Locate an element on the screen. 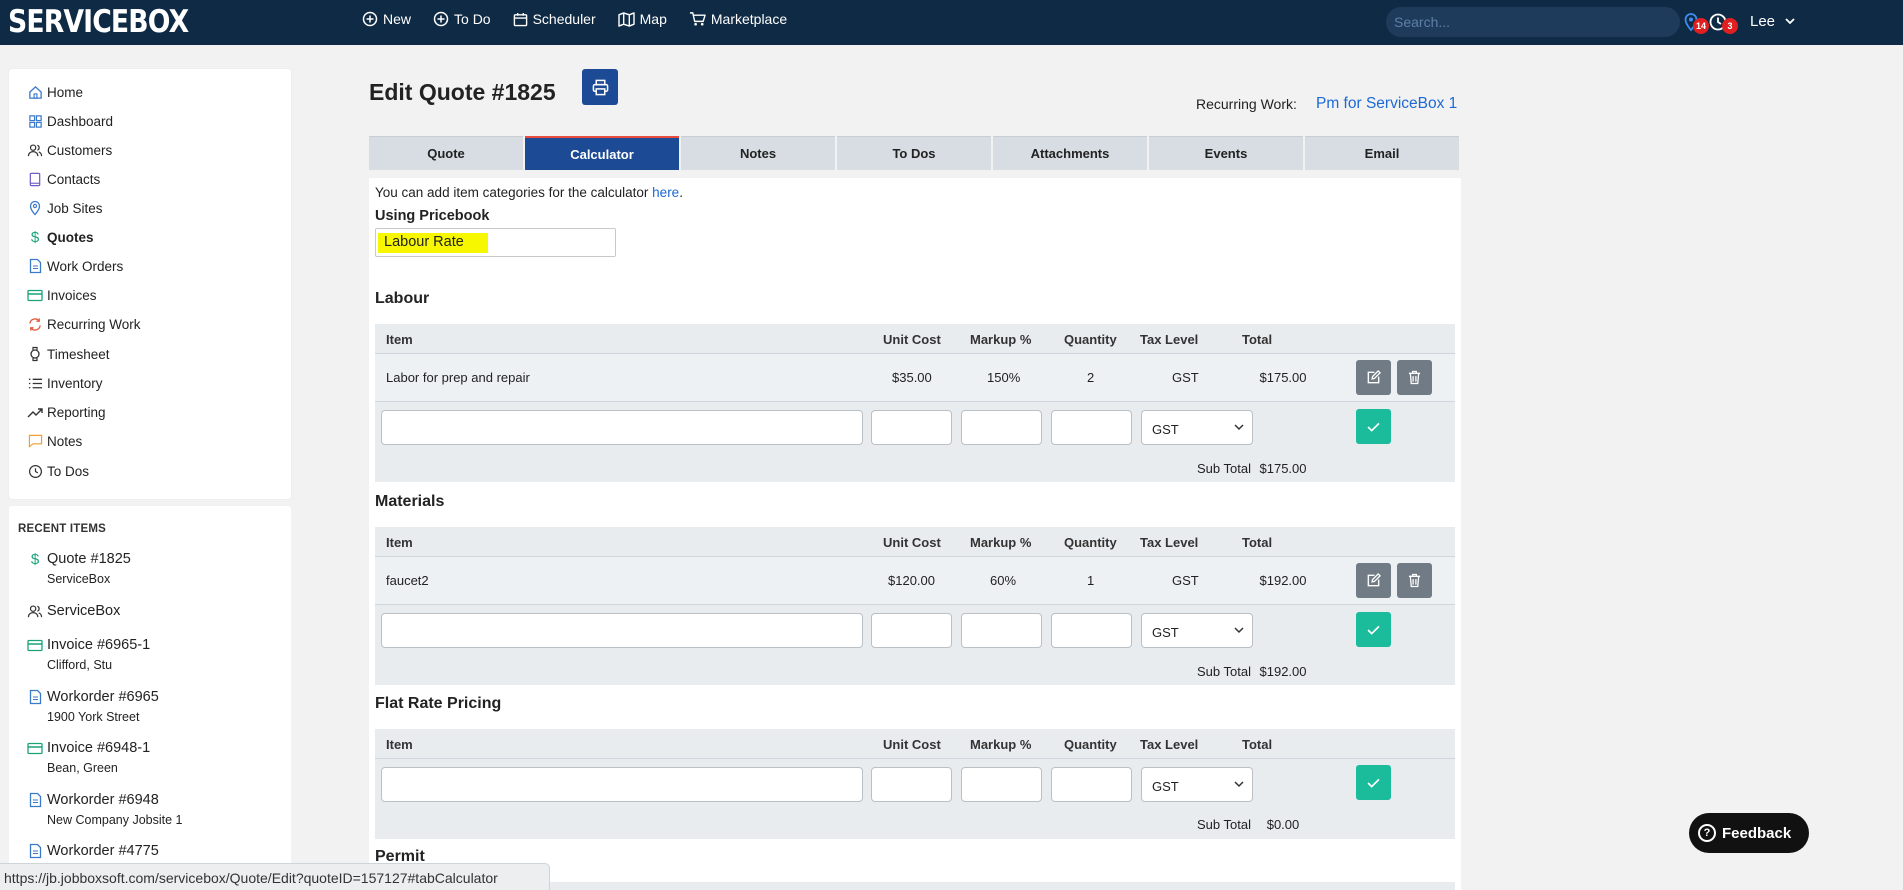 The image size is (1903, 890). sidebar-item-home: Home is located at coordinates (55, 92).